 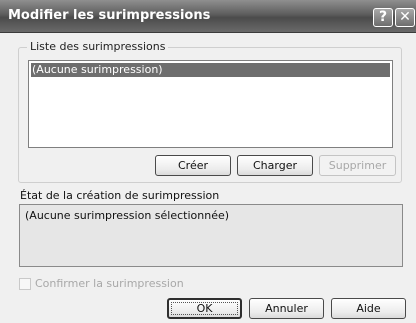 What do you see at coordinates (210, 70) in the screenshot?
I see `list-item: (Aucune surimpression)` at bounding box center [210, 70].